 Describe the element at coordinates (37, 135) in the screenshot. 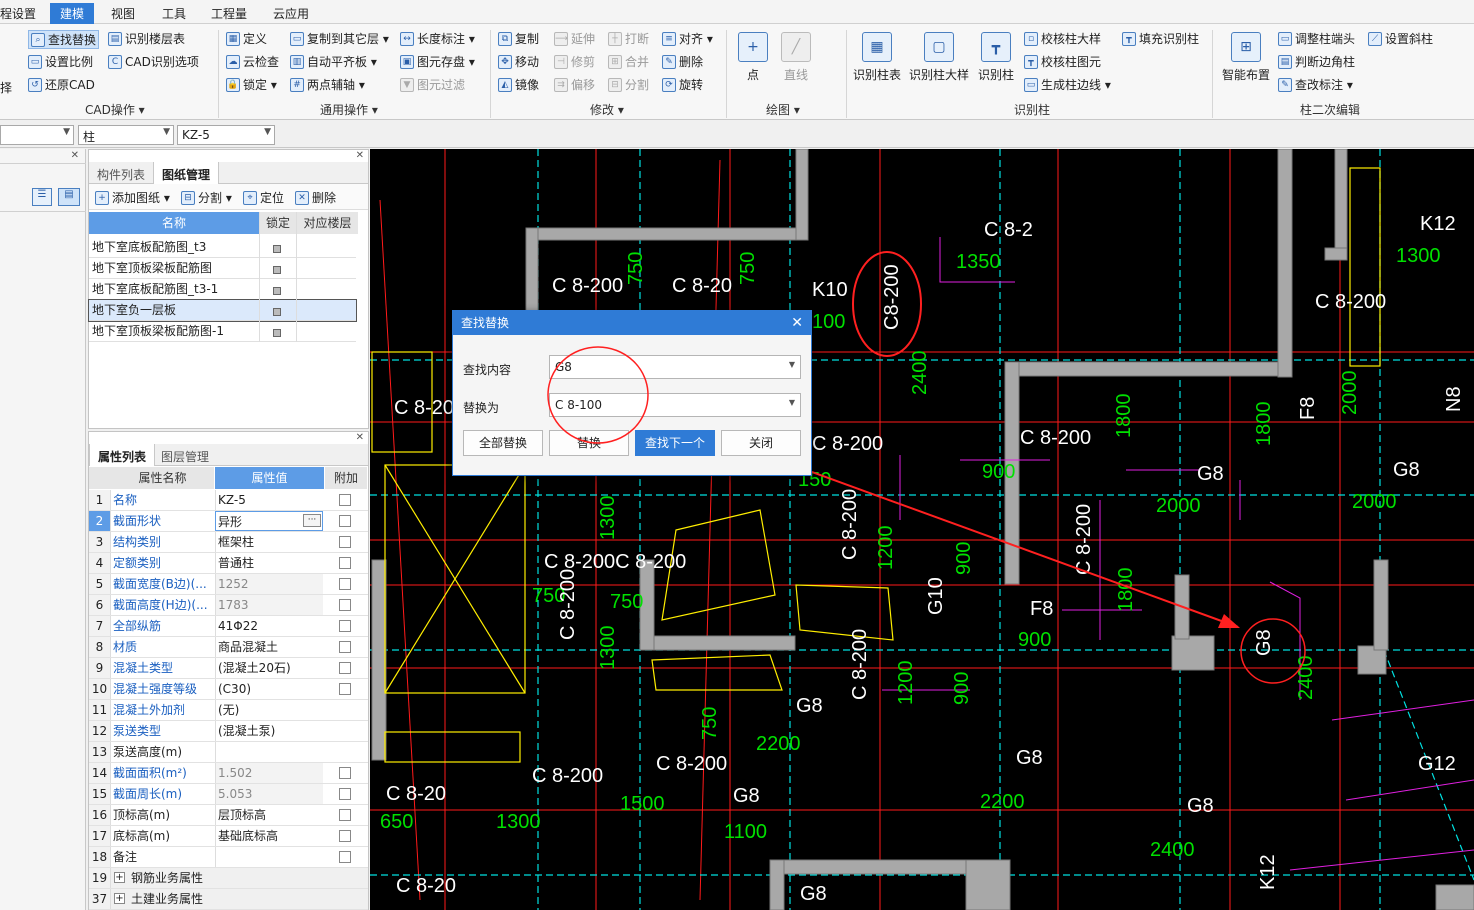

I see `floor-combo: ▼` at that location.